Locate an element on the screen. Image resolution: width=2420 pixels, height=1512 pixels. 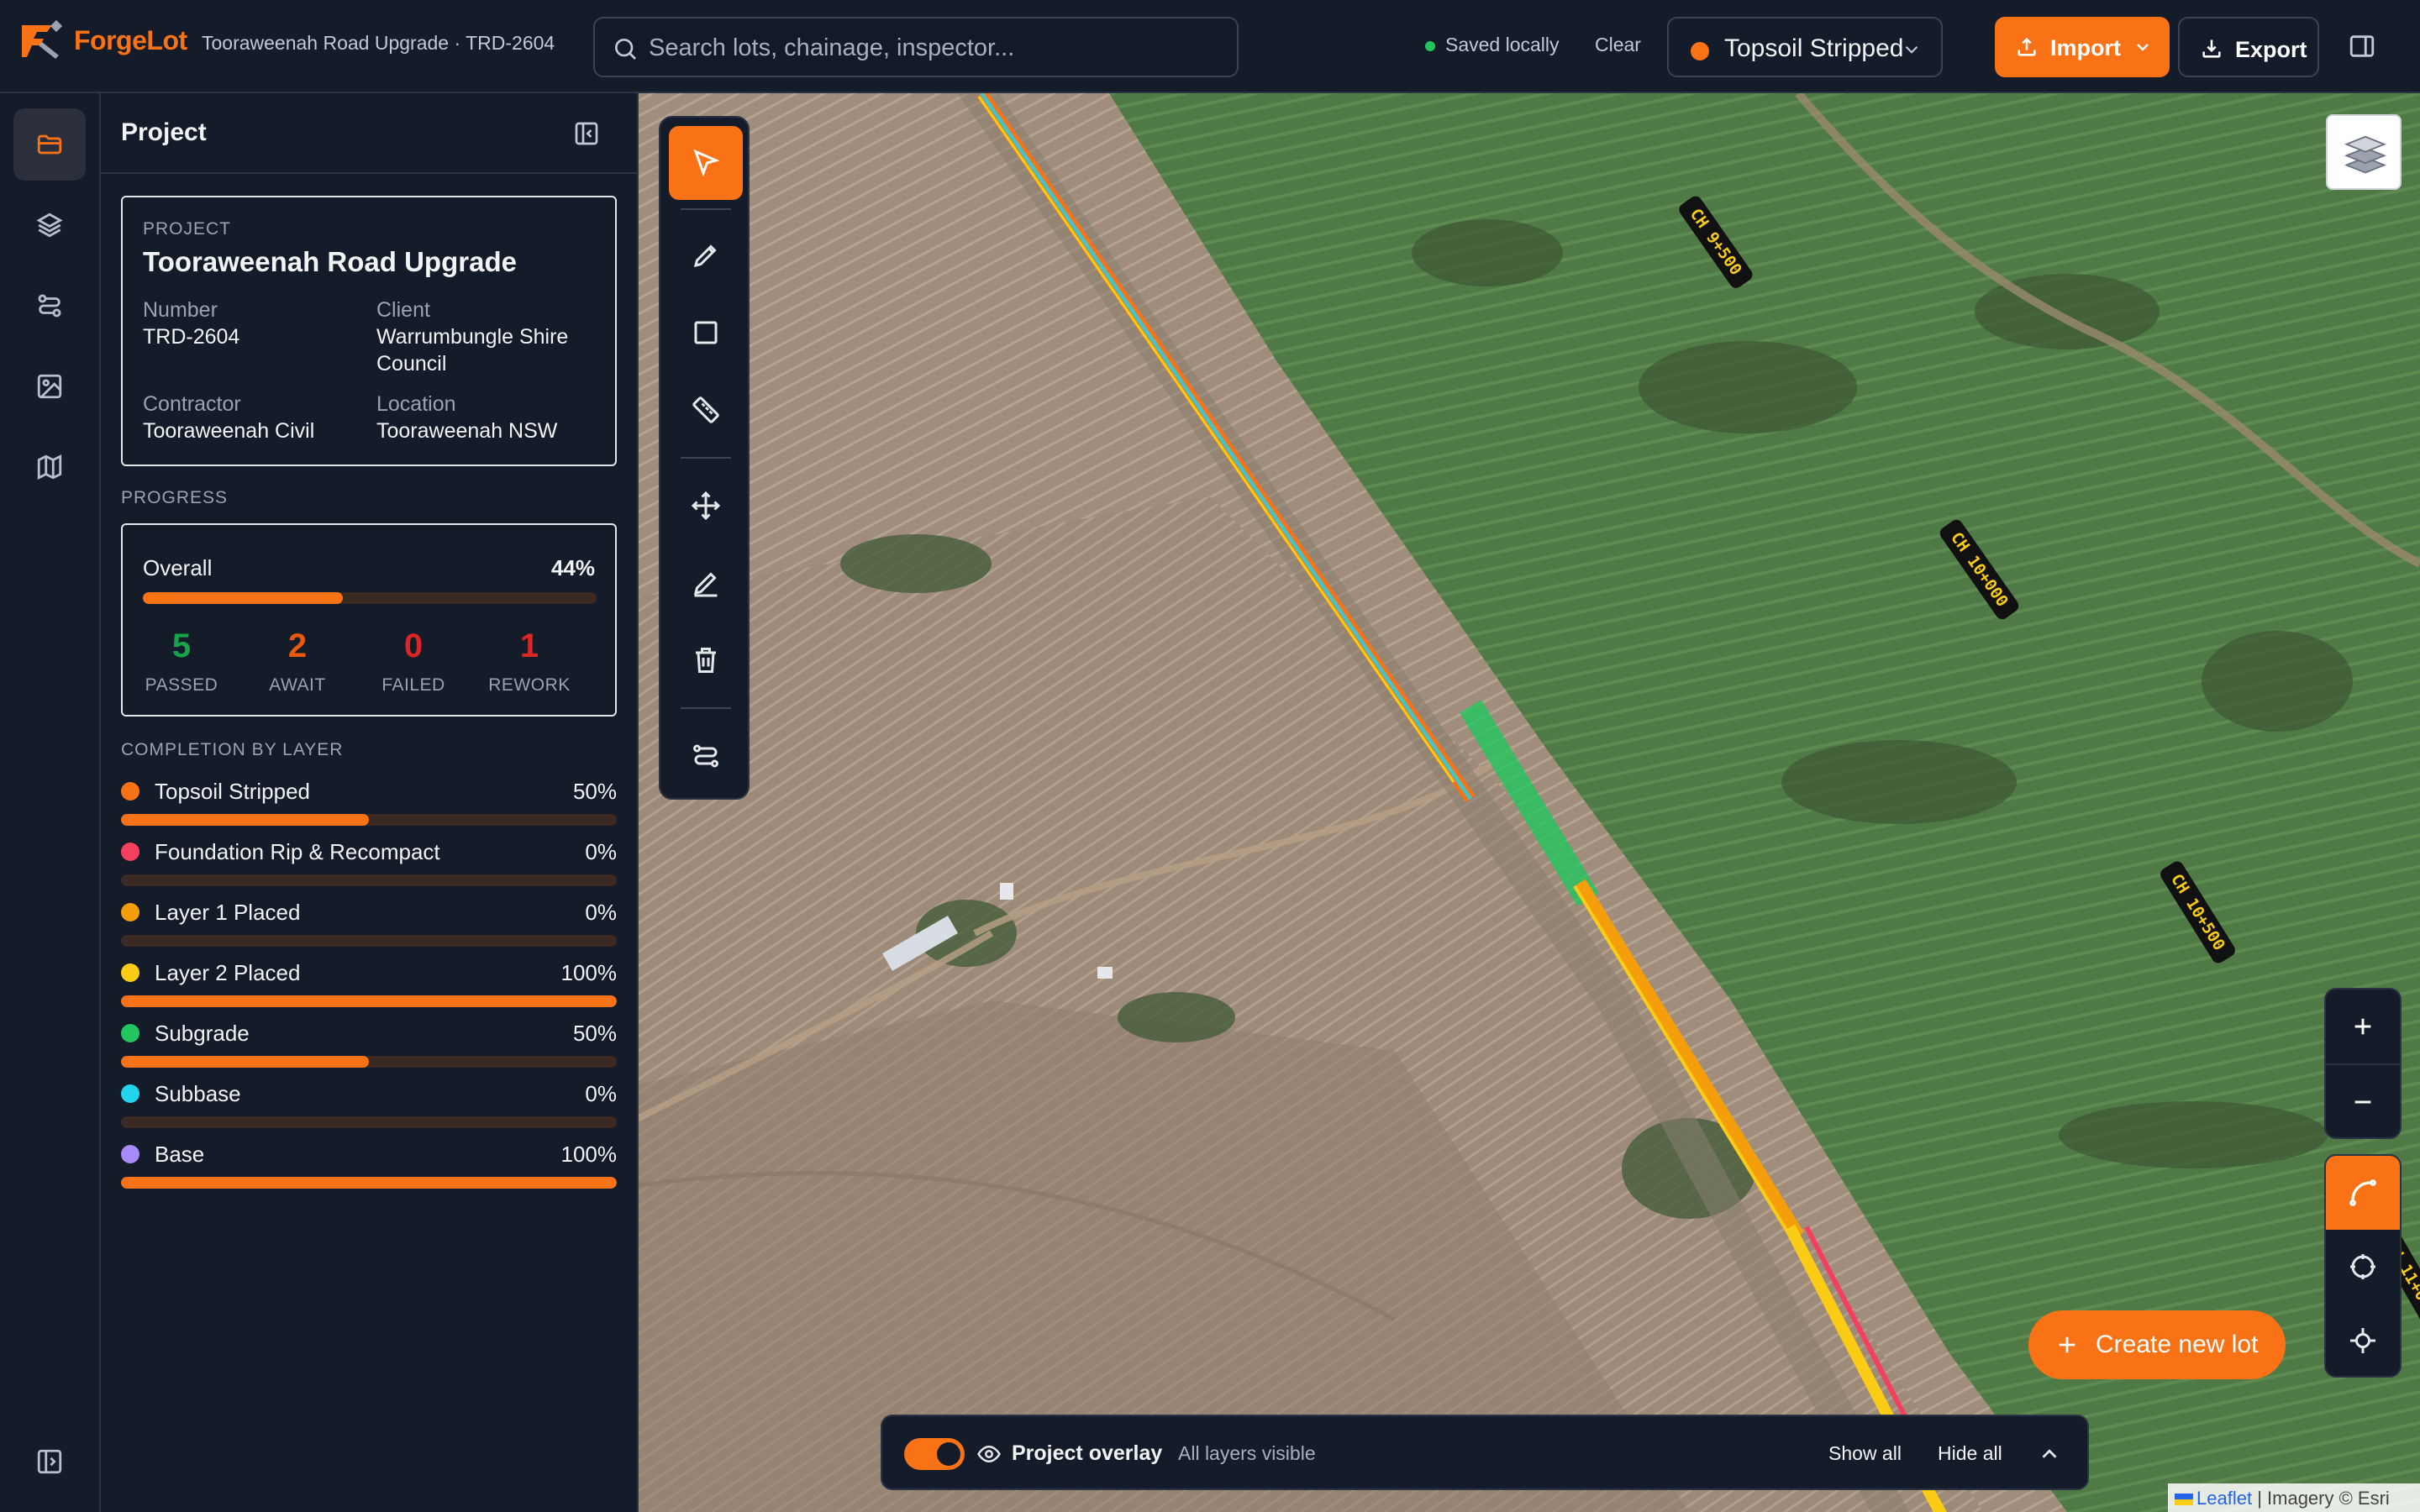
layer-row: Foundation Rip & Recompact 0% is located at coordinates (369, 862).